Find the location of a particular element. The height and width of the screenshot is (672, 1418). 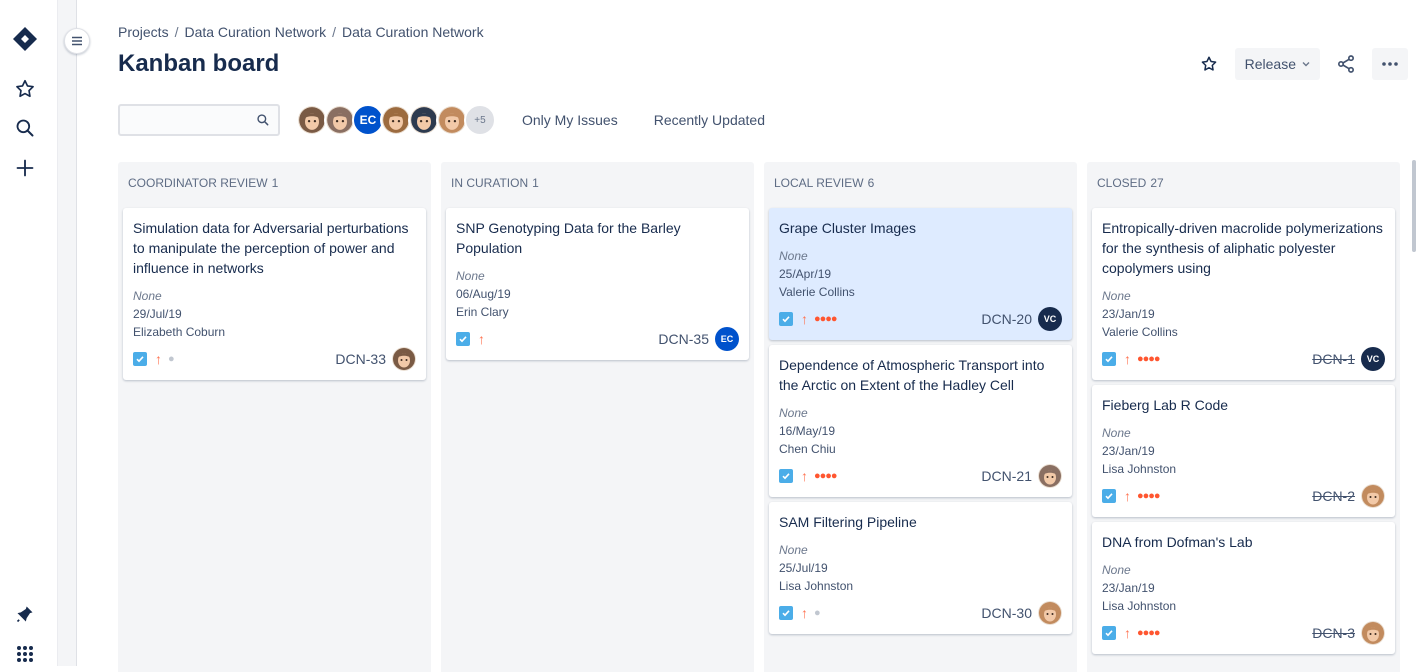

column-count: 1 is located at coordinates (535, 183).